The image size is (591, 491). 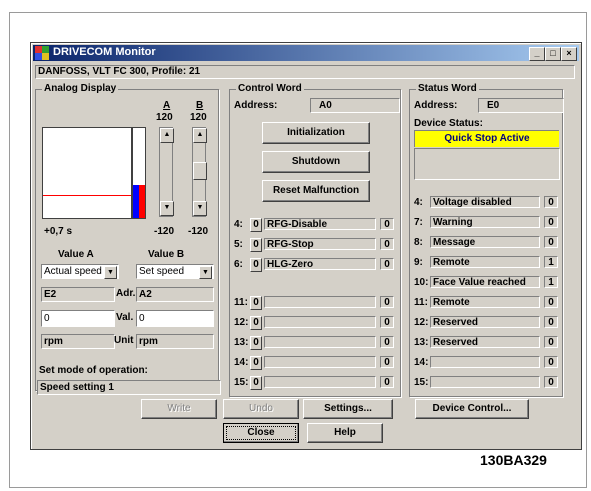 I want to click on slider-b-up-icon: ▲, so click(x=200, y=135).